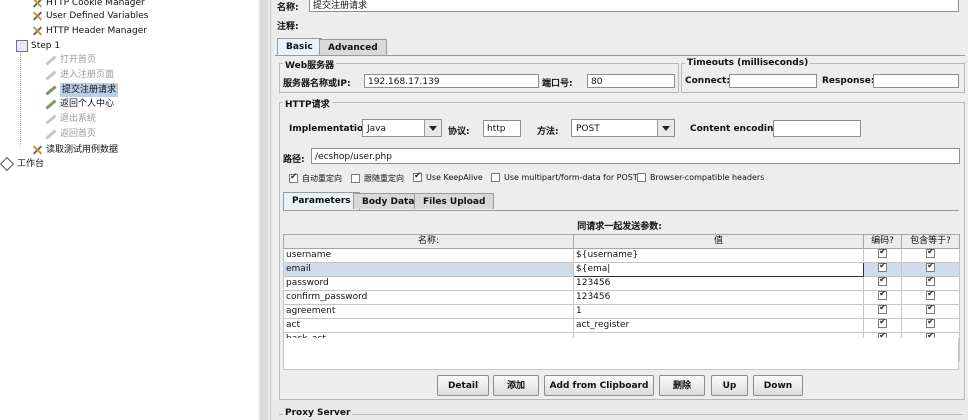 Image resolution: width=968 pixels, height=420 pixels. Describe the element at coordinates (428, 283) in the screenshot. I see `param-name-cell: password` at that location.